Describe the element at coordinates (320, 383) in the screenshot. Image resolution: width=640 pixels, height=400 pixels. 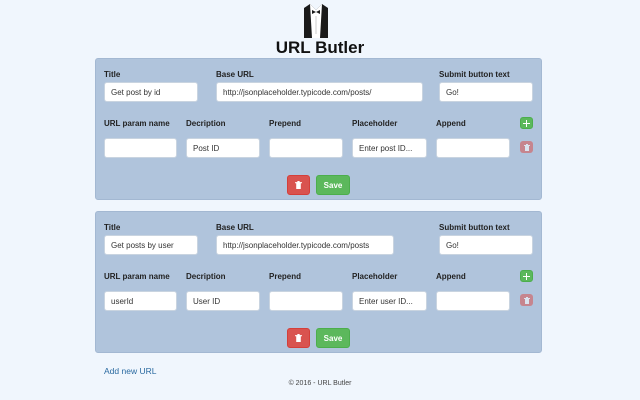
I see `footer: © 2016 - URL Butler` at that location.